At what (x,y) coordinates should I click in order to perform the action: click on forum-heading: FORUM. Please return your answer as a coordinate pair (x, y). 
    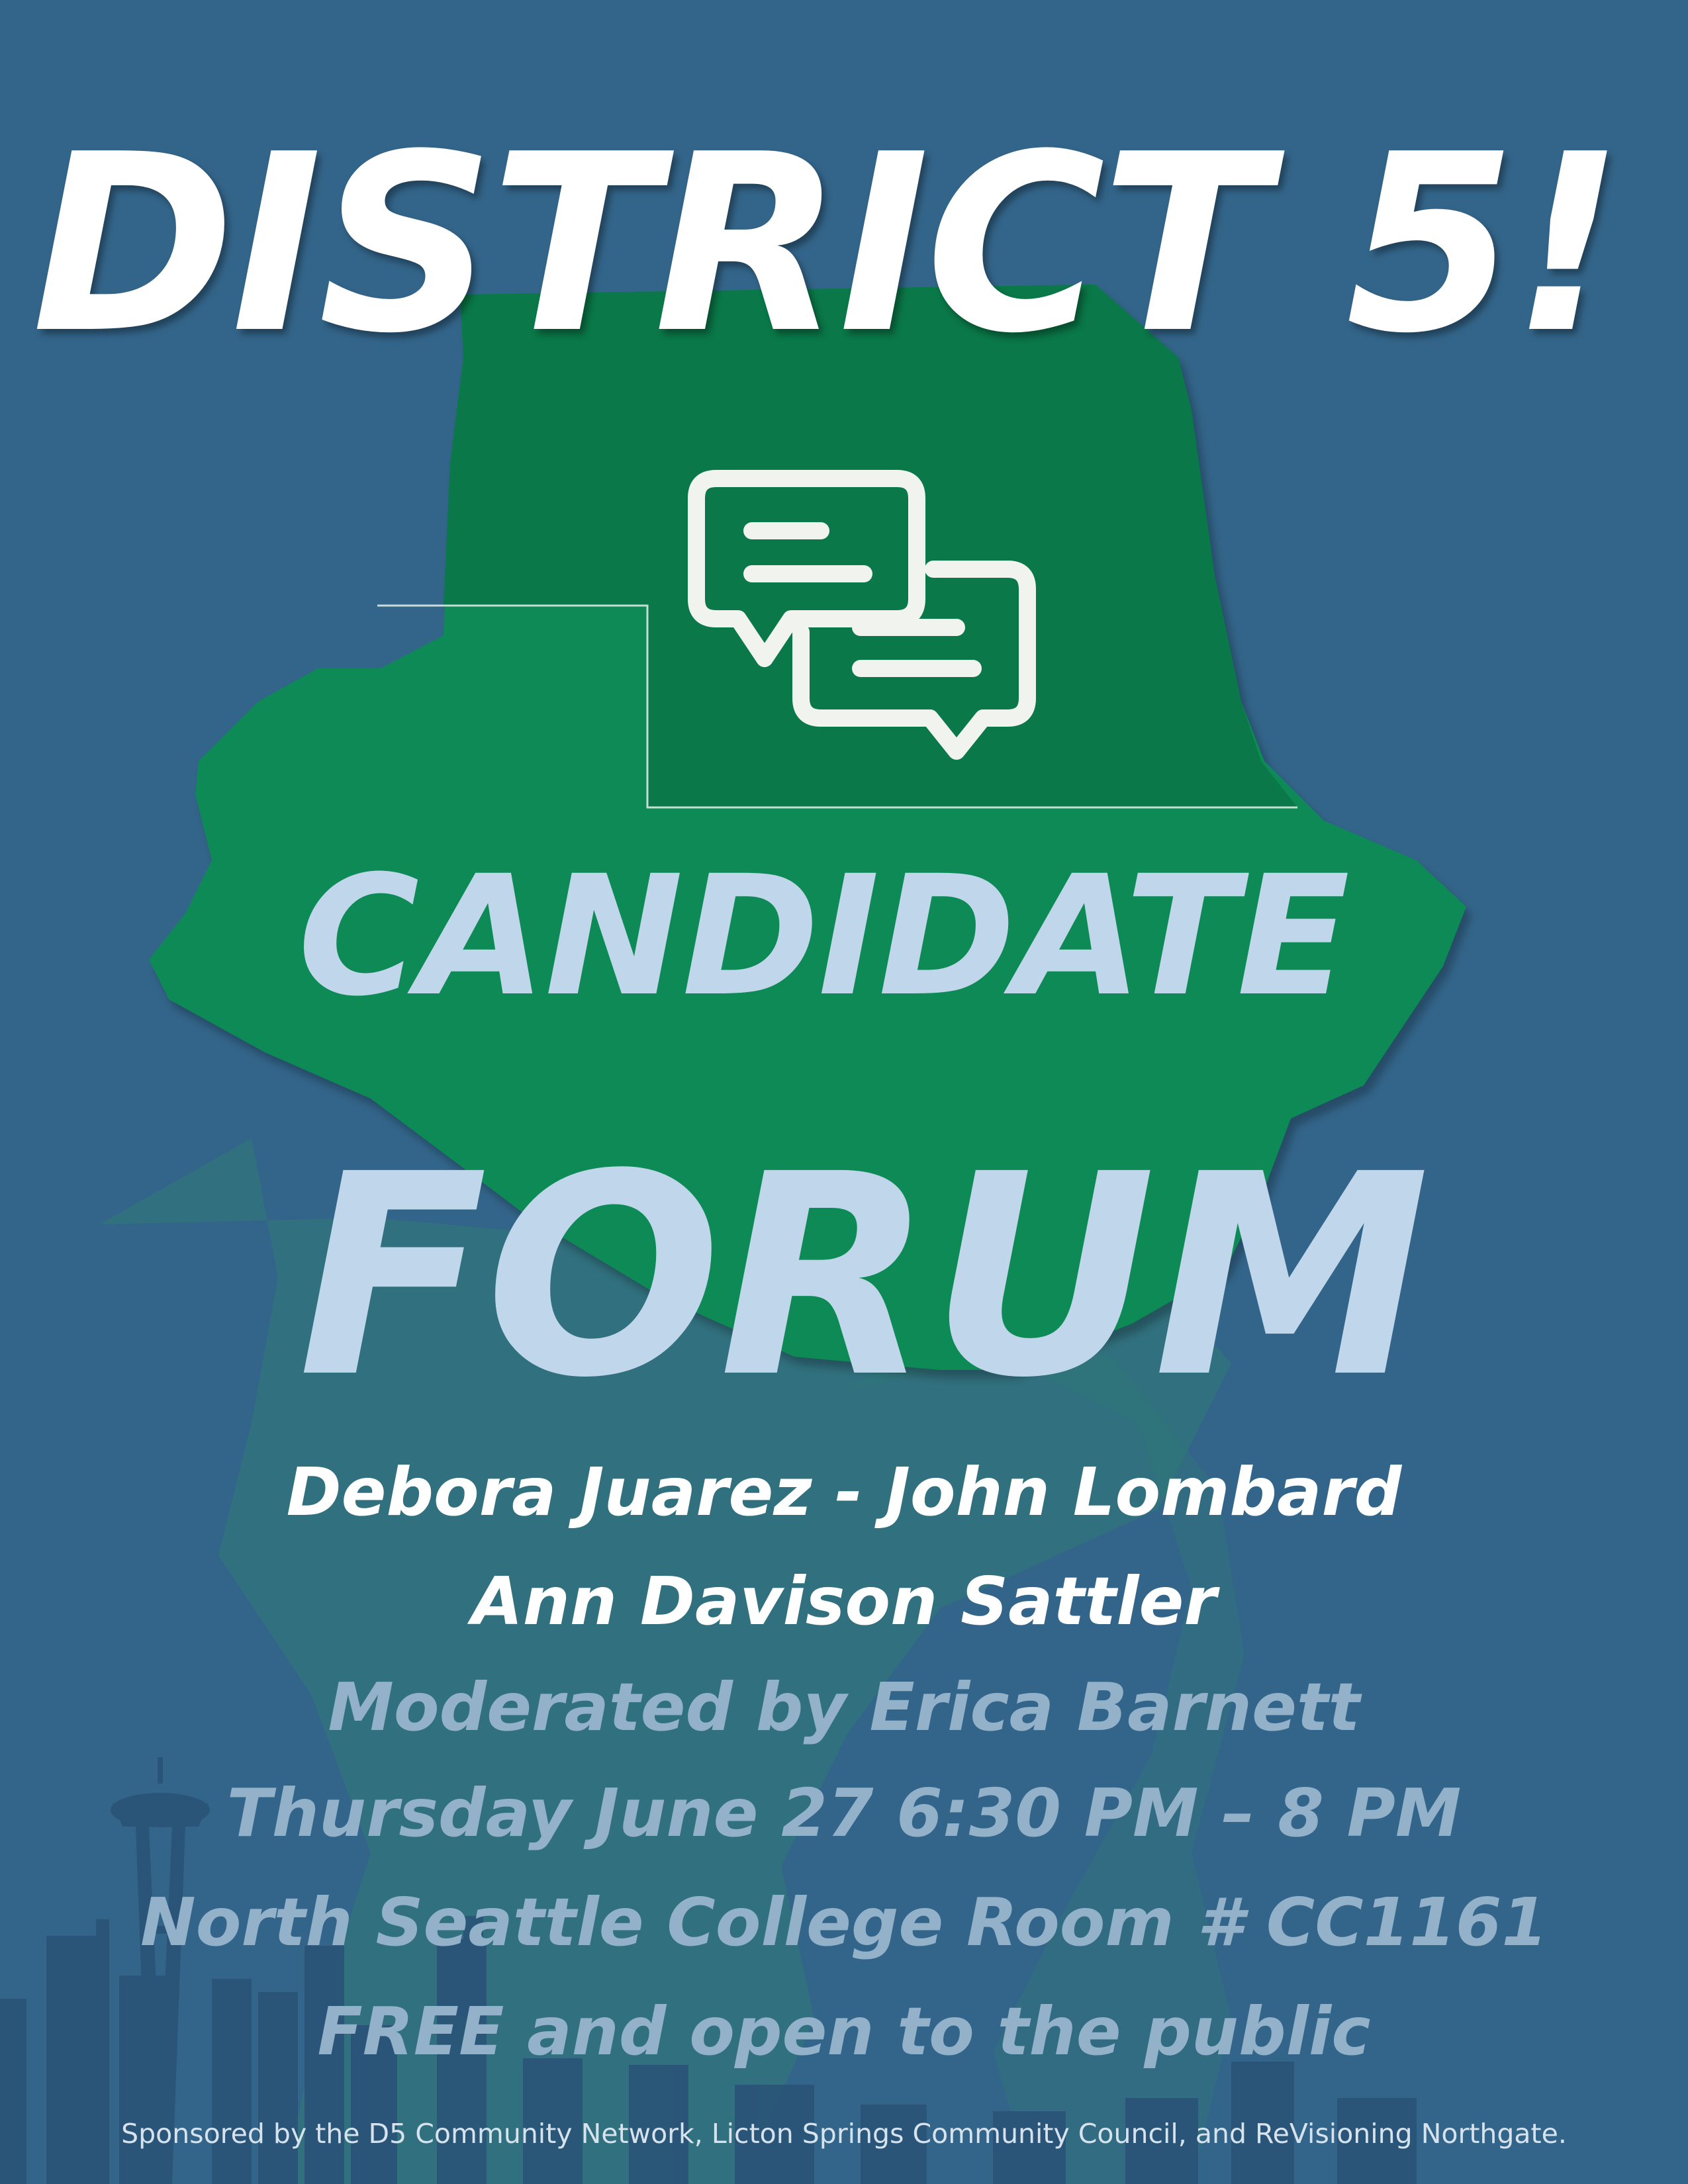
    Looking at the image, I should click on (864, 1277).